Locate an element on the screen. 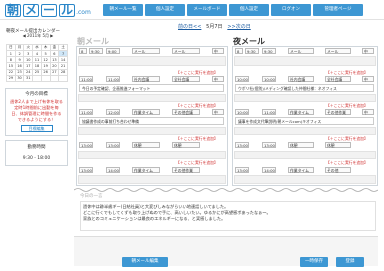  morning-priority-select: 中 is located at coordinates (218, 51).